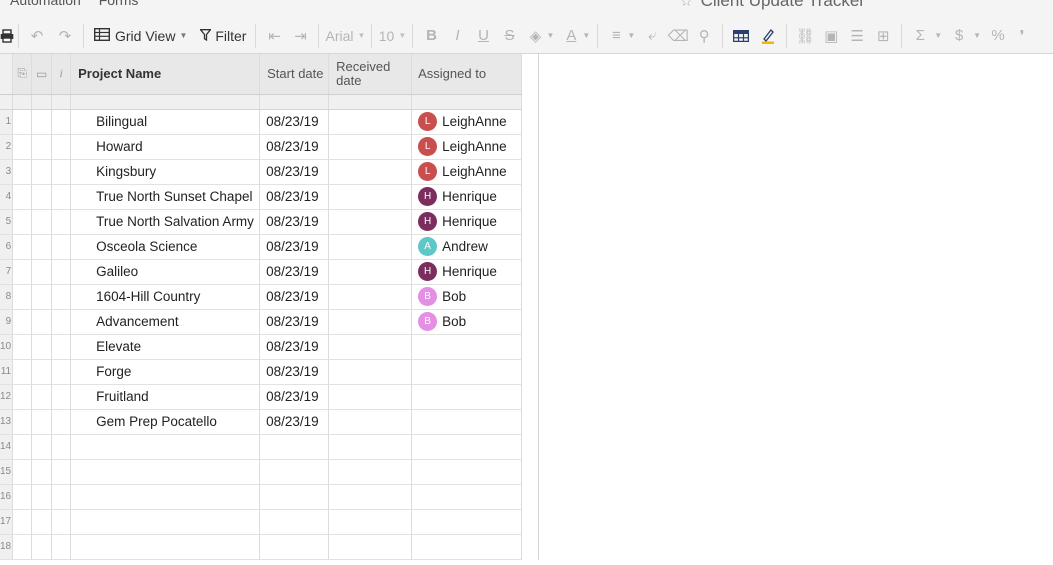  I want to click on row-number: 1, so click(7, 122).